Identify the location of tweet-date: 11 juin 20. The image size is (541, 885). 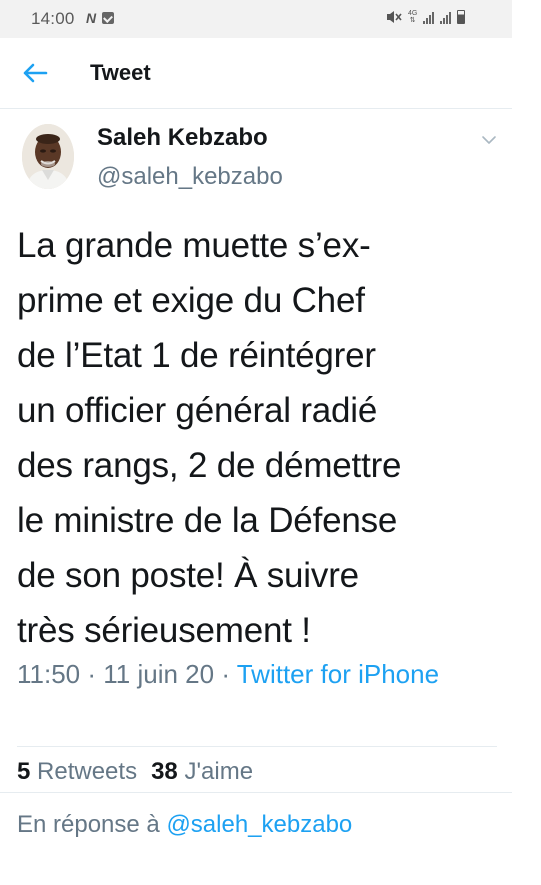
(159, 674).